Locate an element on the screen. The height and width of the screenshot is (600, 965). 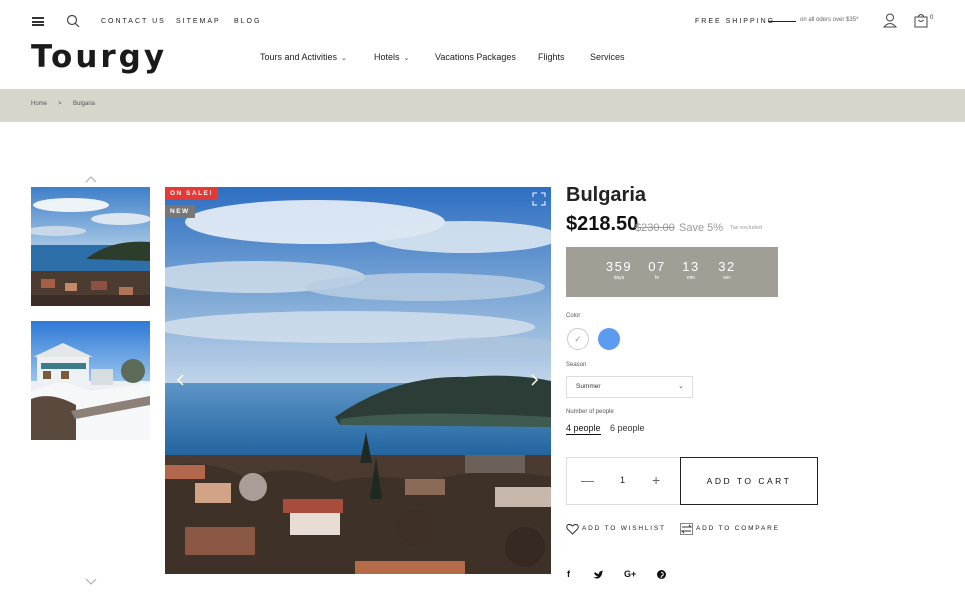
google-plus-icon: G+ is located at coordinates (630, 574).